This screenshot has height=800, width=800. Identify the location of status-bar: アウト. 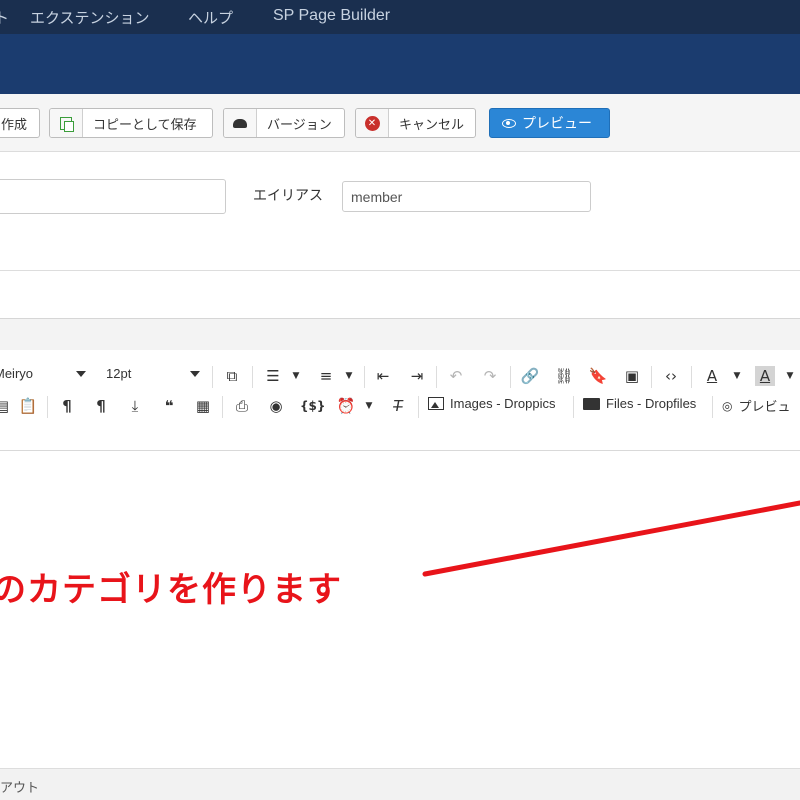
(400, 784).